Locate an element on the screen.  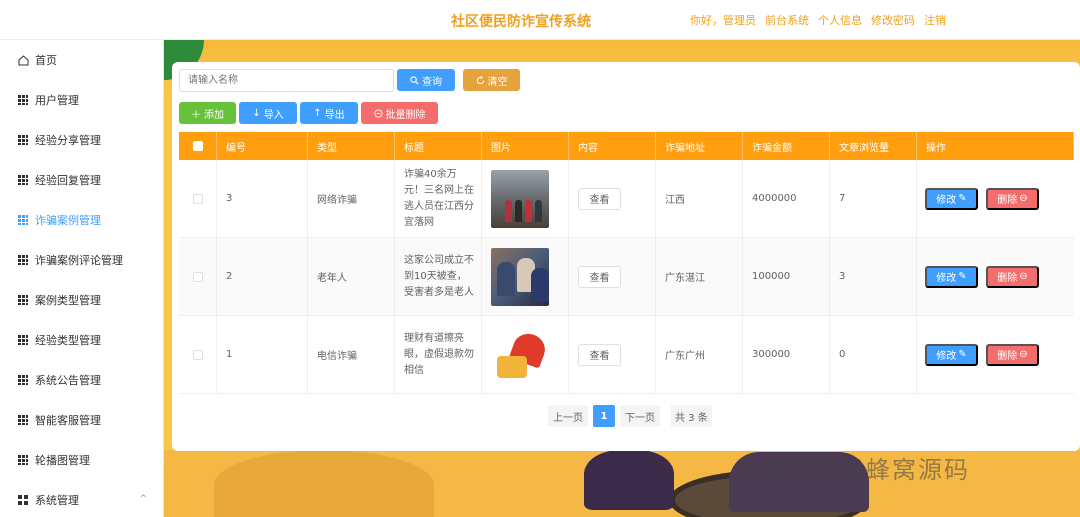
select-all-checkbox is located at coordinates (197, 146).